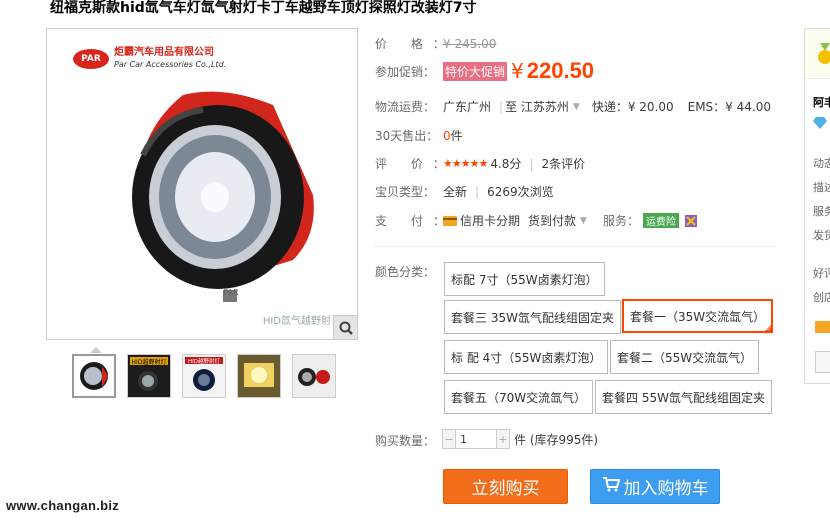 The width and height of the screenshot is (830, 521). I want to click on shipping-label: 物流运费：, so click(405, 107).